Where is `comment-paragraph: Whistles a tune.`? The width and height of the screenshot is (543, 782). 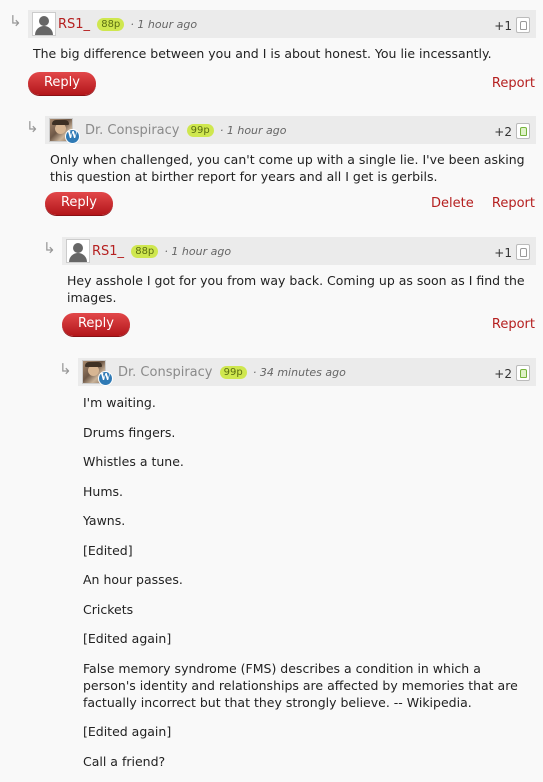
comment-paragraph: Whistles a tune. is located at coordinates (133, 461).